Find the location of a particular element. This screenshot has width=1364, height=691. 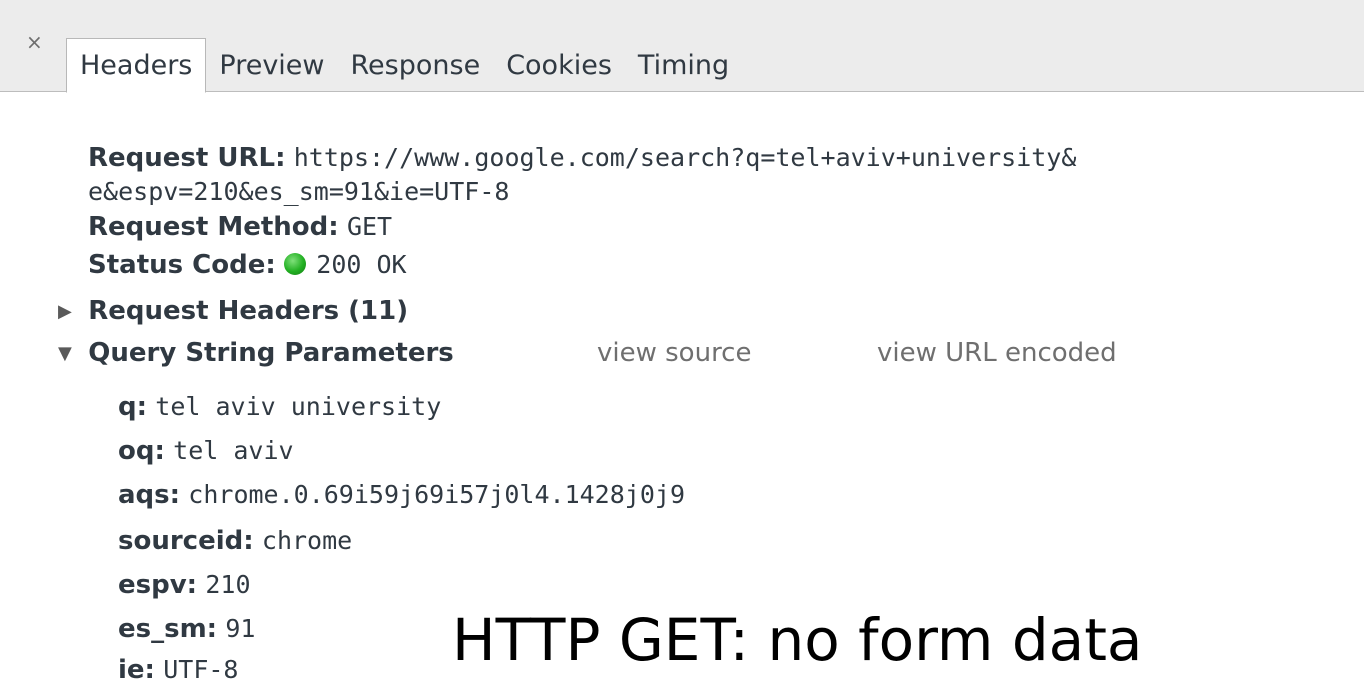

query-param-row: ie: UTF-8 is located at coordinates (178, 670).